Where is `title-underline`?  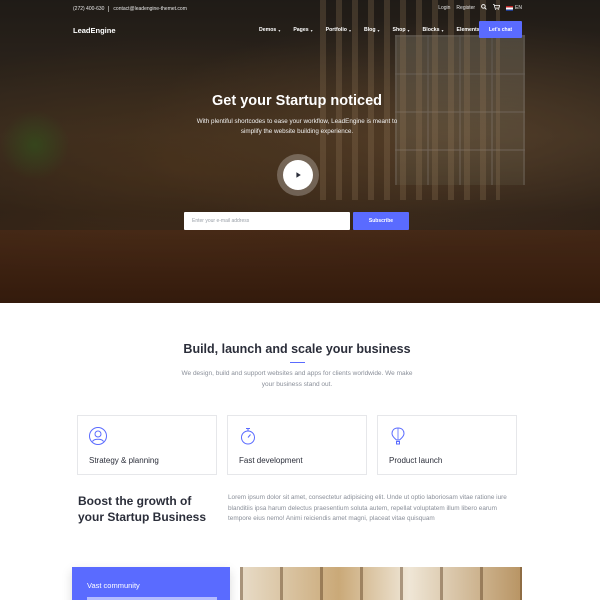 title-underline is located at coordinates (297, 362).